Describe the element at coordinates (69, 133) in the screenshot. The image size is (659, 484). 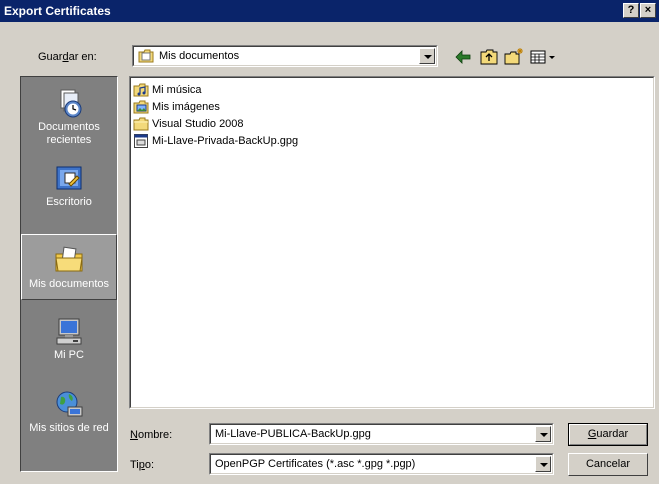
I see `place-label: Documentos recientes` at that location.